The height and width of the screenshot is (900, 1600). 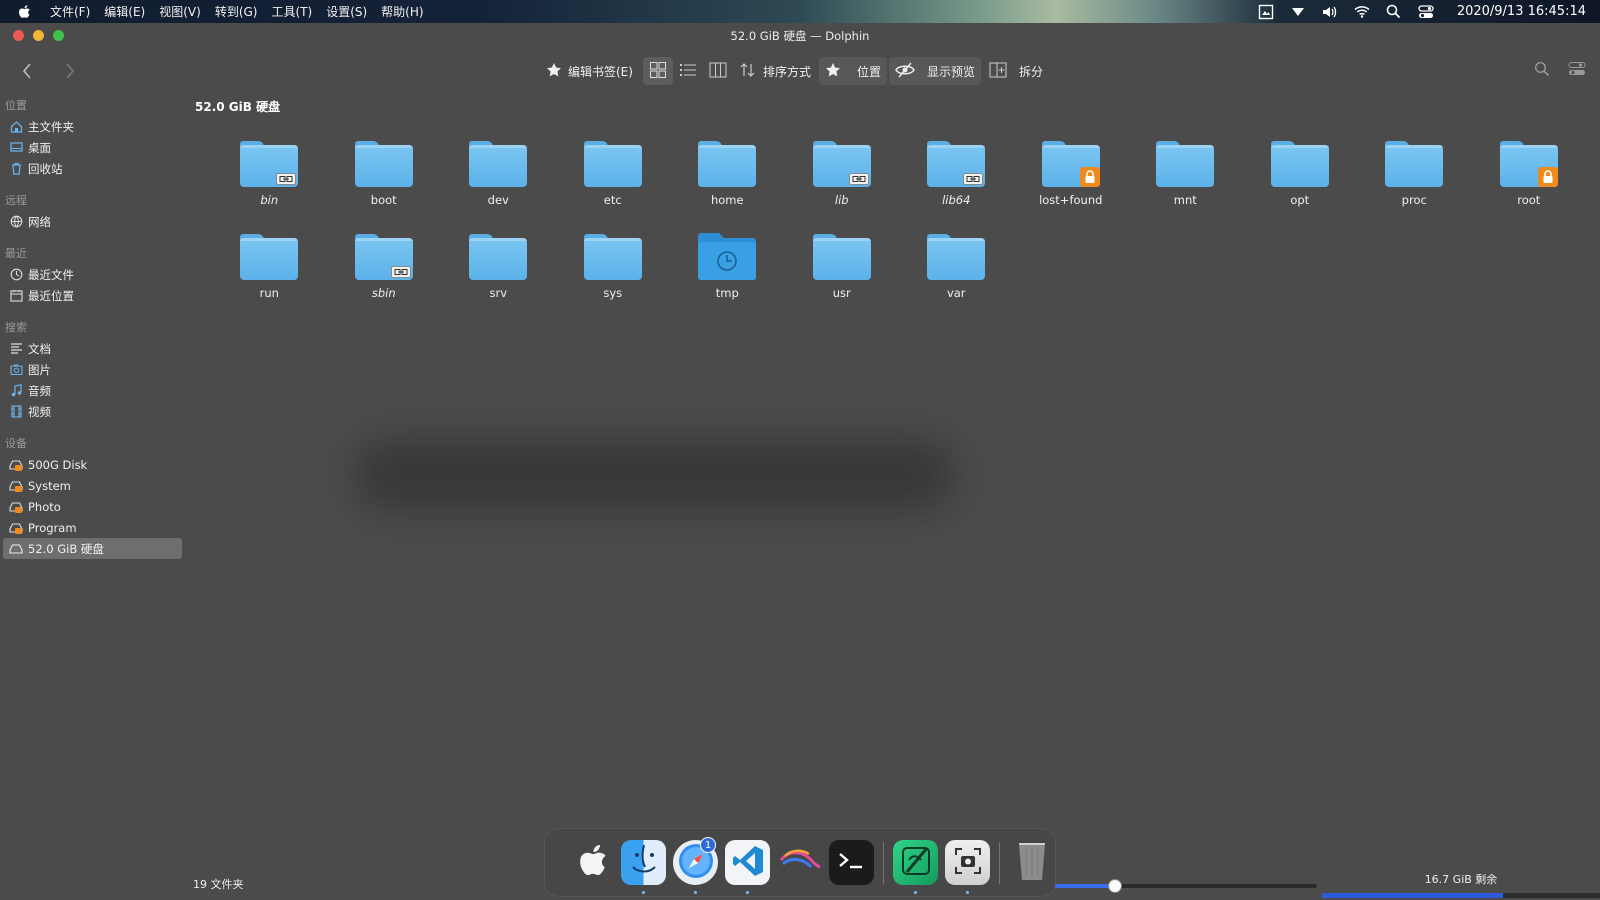 What do you see at coordinates (92, 168) in the screenshot?
I see `sidebar-item-trash: 回收站` at bounding box center [92, 168].